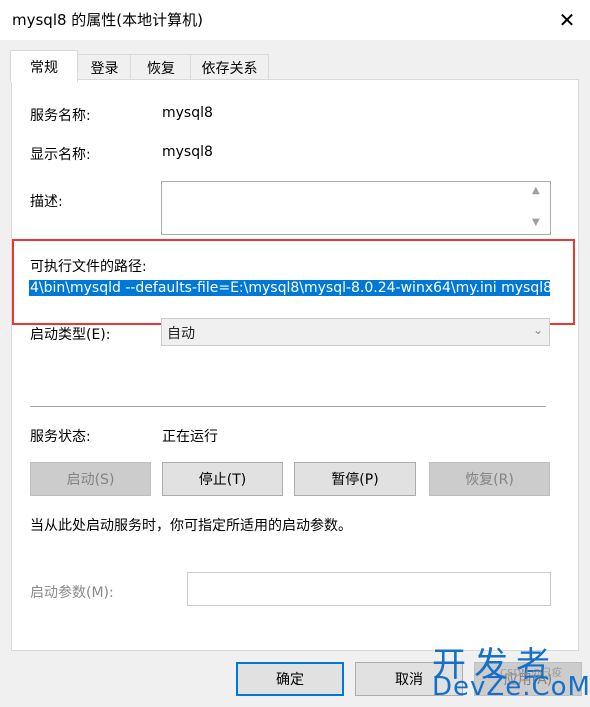  Describe the element at coordinates (72, 593) in the screenshot. I see `start-params-label: 启动参数(M):` at that location.